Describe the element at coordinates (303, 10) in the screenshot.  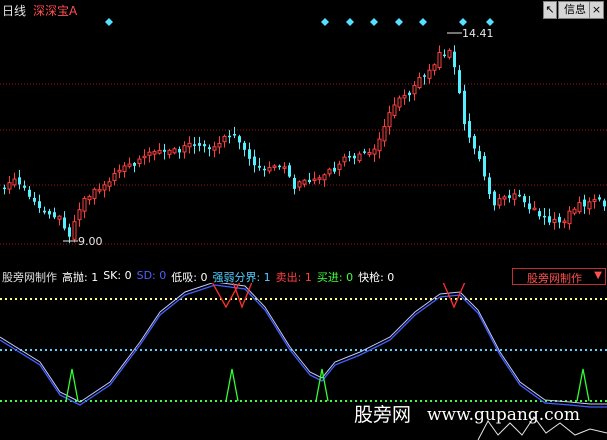
I see `top-bar: 日线 深深宝A ↖ 信息 ×` at that location.